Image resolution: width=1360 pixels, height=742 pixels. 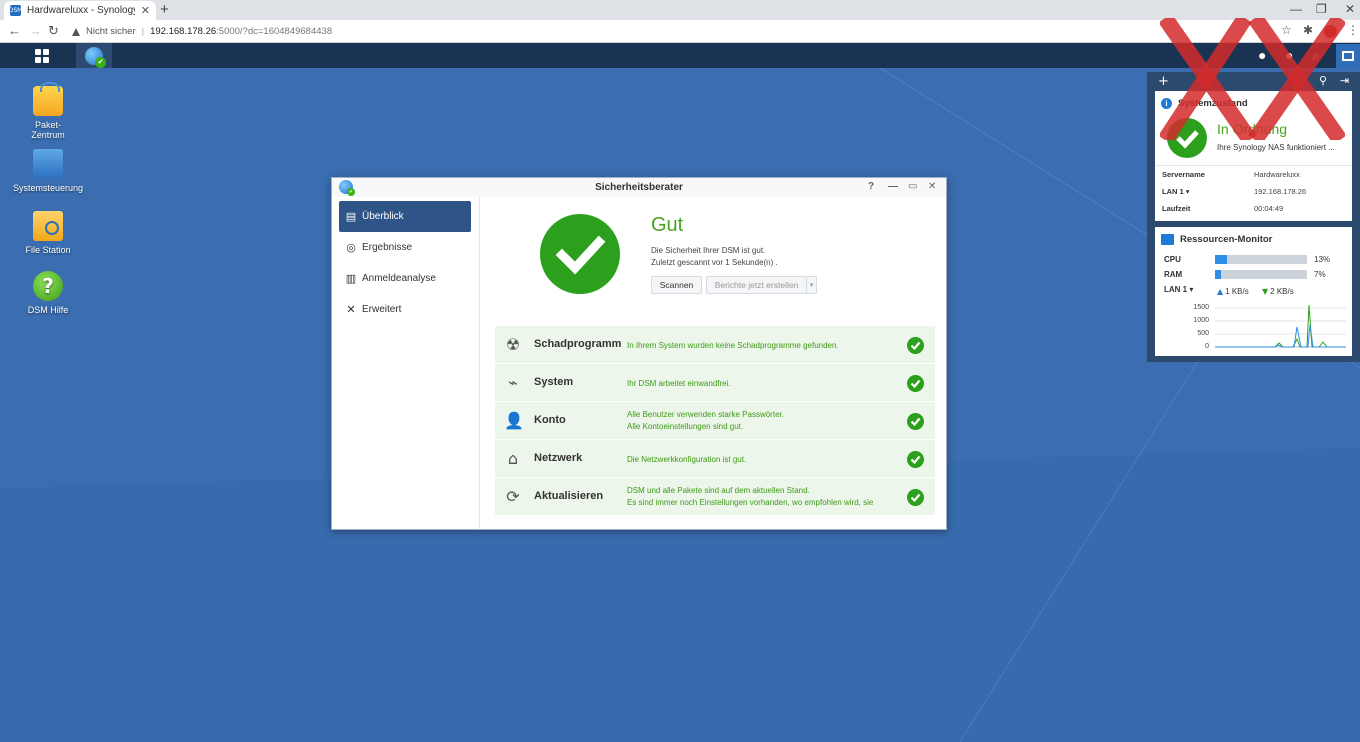 What do you see at coordinates (756, 285) in the screenshot?
I see `create-report-button: Berichte jetzt erstellen` at bounding box center [756, 285].